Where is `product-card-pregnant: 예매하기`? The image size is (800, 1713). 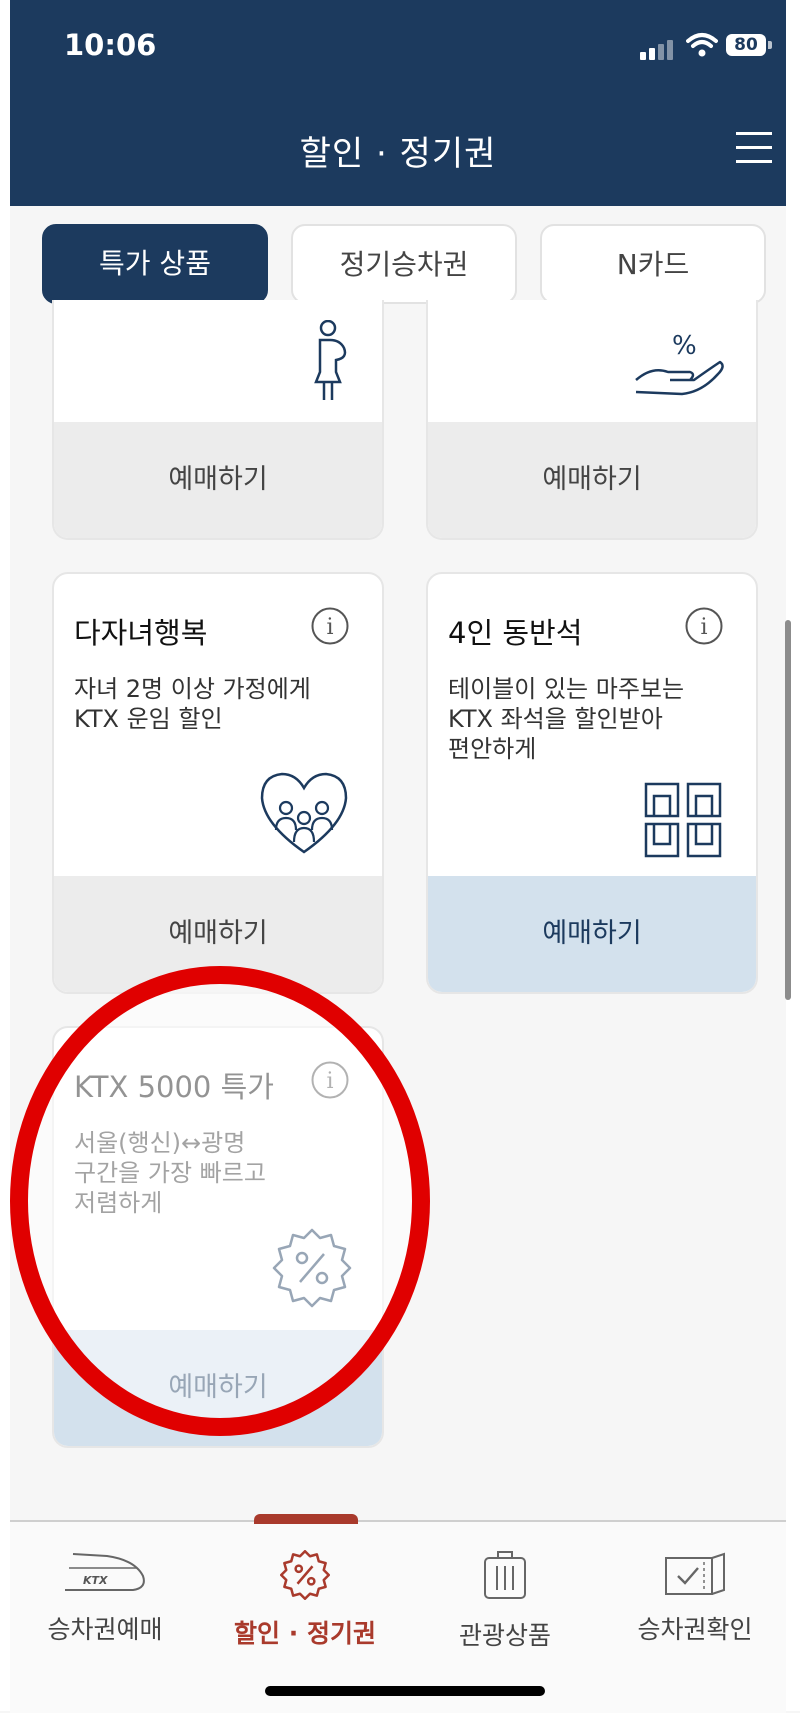 product-card-pregnant: 예매하기 is located at coordinates (218, 420).